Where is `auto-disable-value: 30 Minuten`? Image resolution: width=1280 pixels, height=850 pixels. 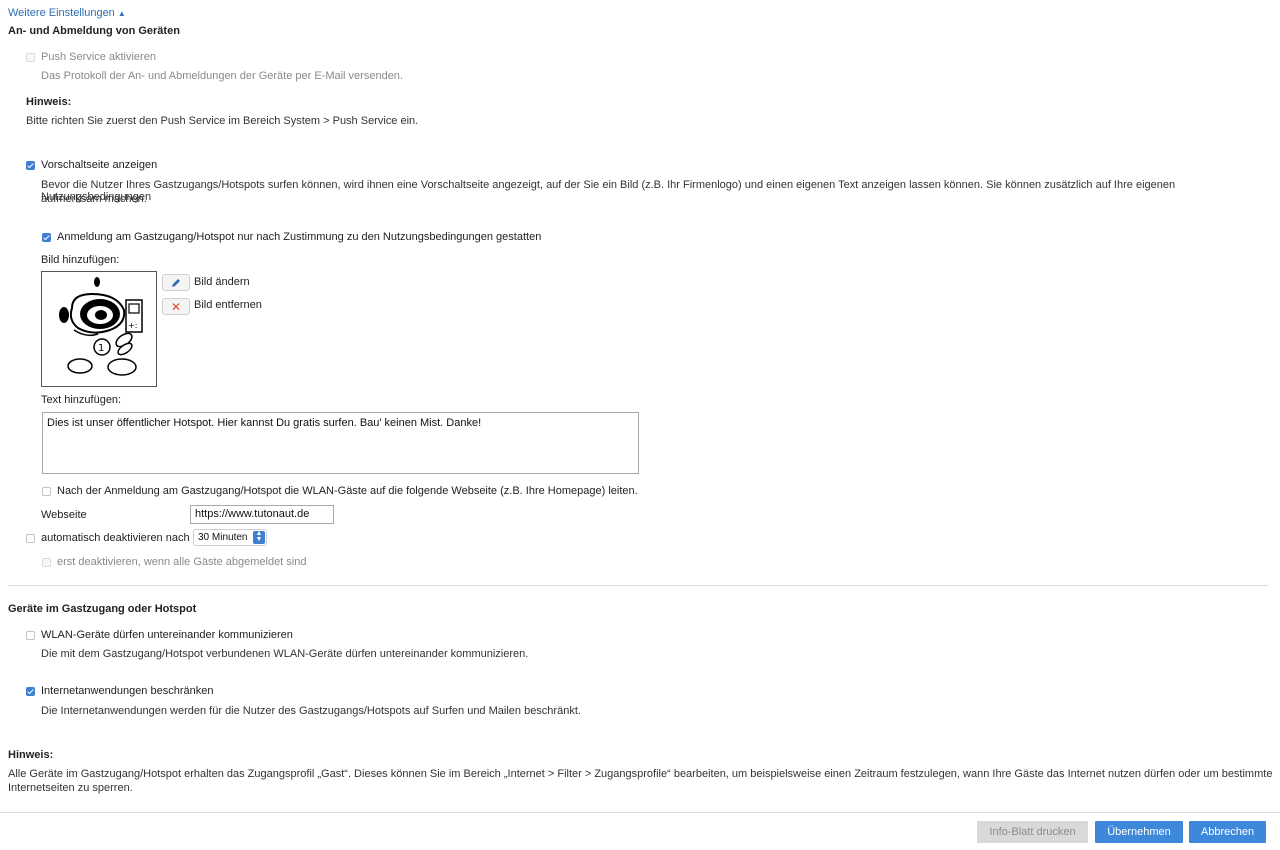 auto-disable-value: 30 Minuten is located at coordinates (223, 537).